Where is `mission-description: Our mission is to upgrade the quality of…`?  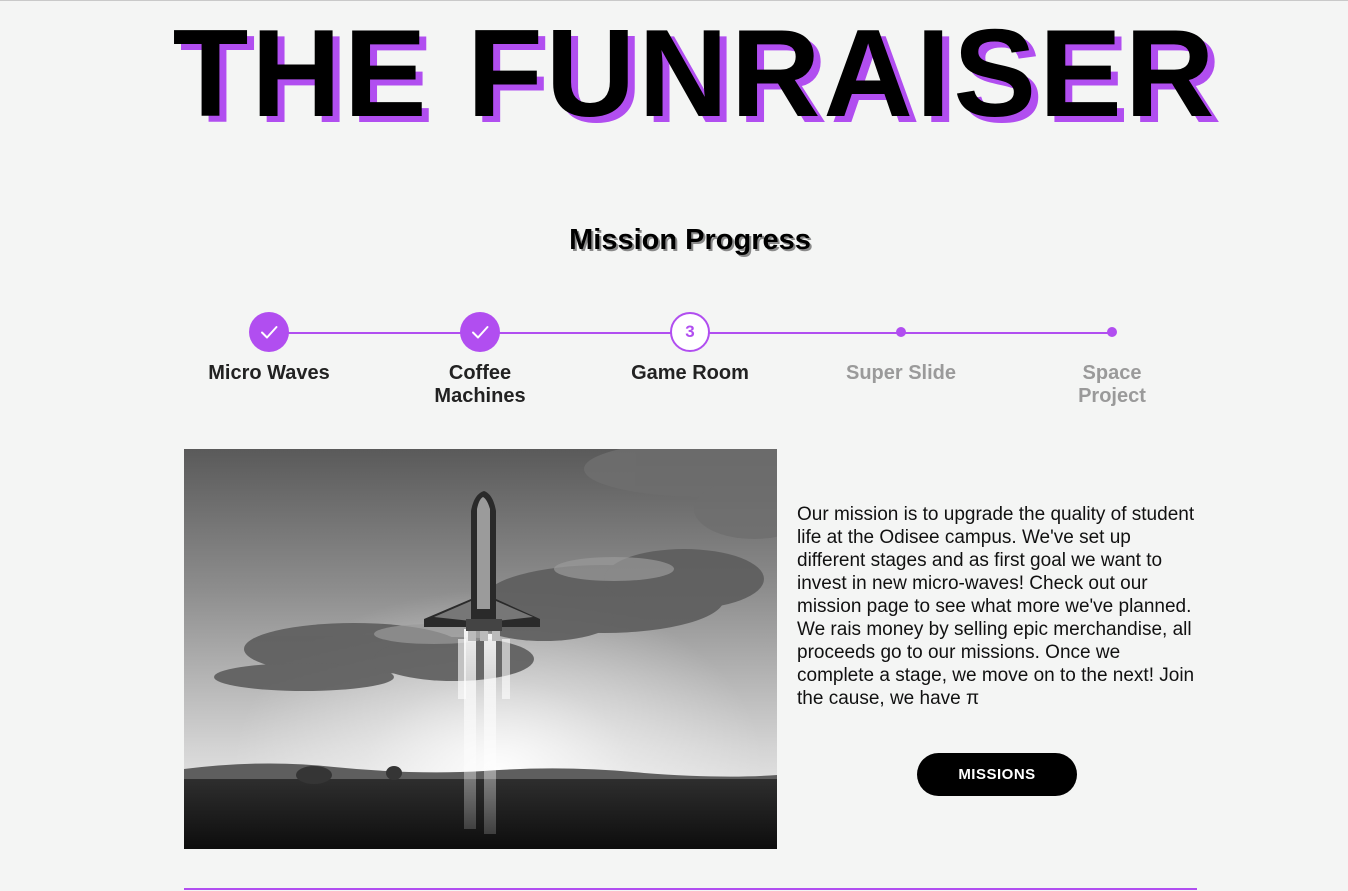 mission-description: Our mission is to upgrade the quality of… is located at coordinates (997, 606).